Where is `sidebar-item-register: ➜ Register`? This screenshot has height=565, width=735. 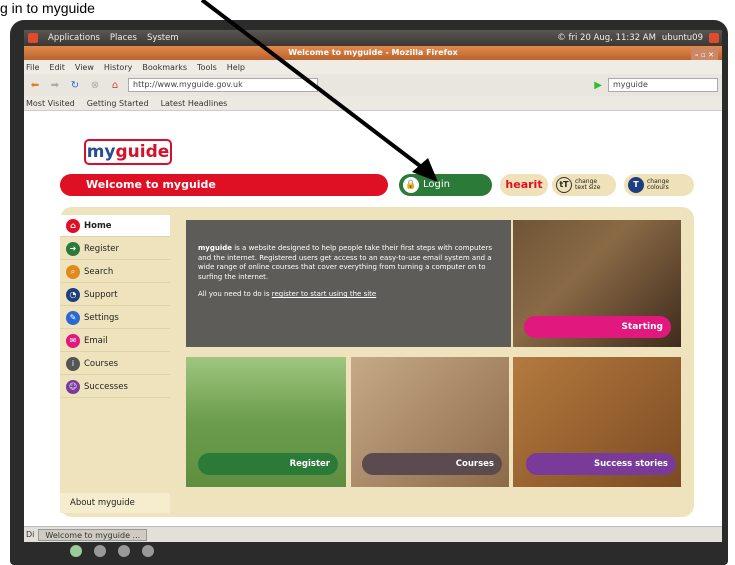 sidebar-item-register: ➜ Register is located at coordinates (115, 249).